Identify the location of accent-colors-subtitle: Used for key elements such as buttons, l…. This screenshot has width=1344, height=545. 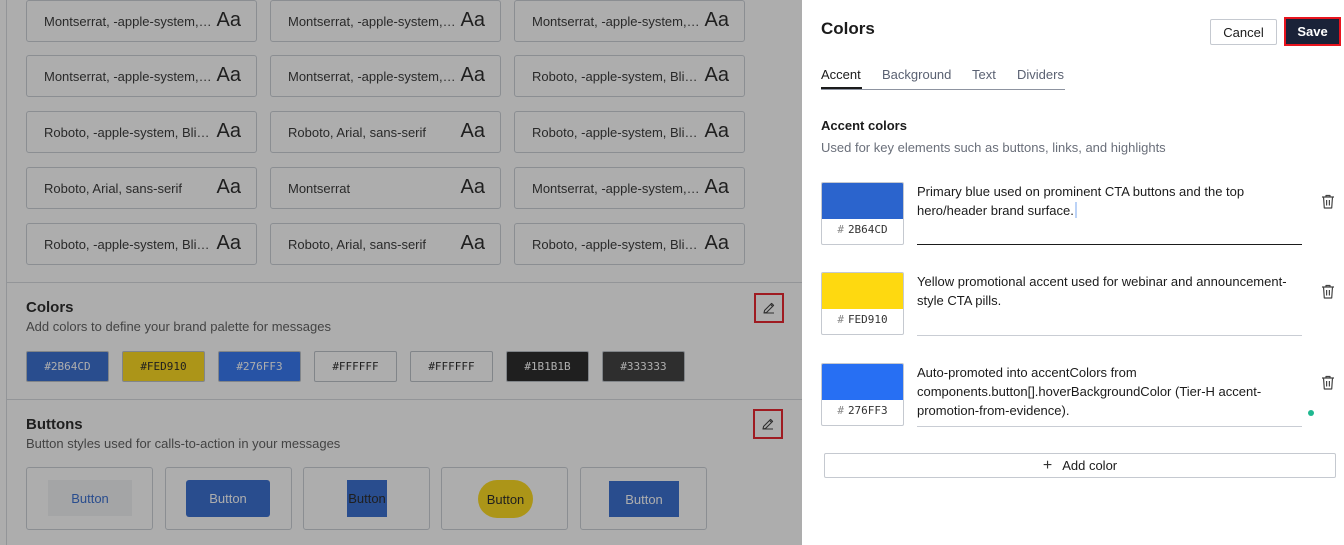
(993, 147).